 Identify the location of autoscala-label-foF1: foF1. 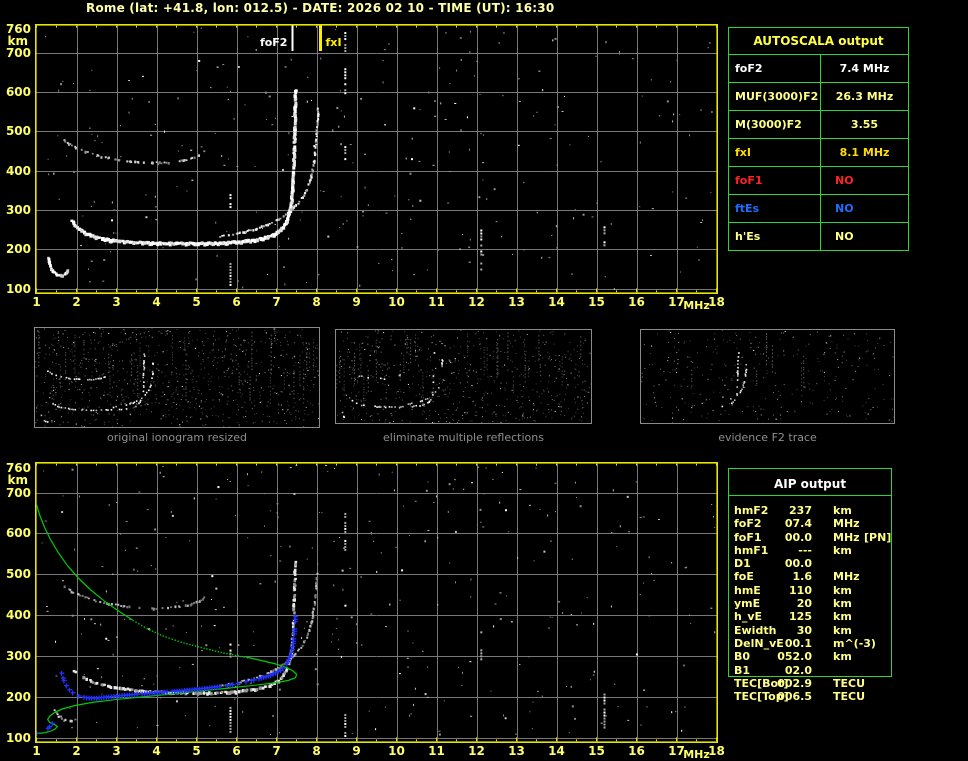
(774, 180).